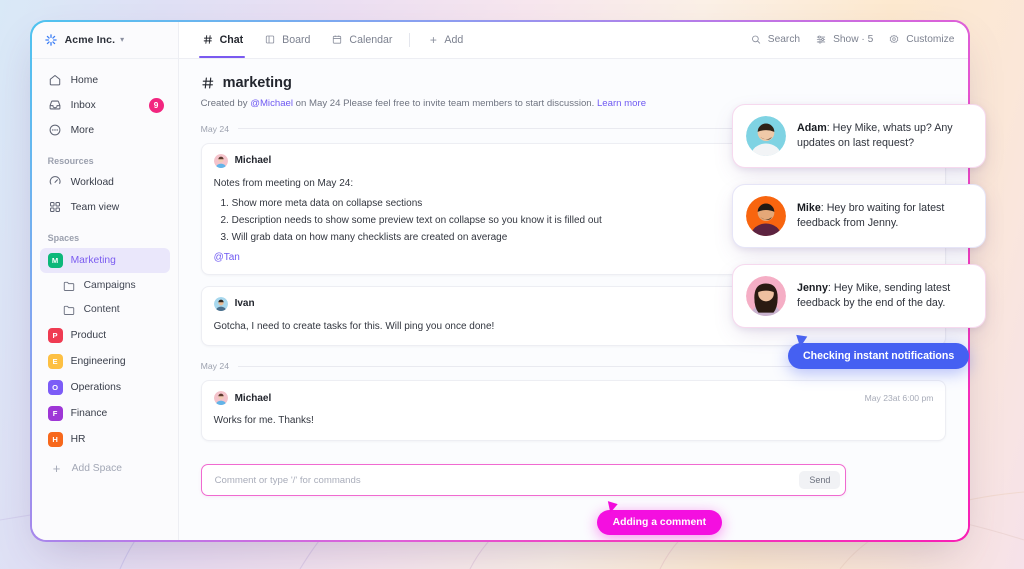 This screenshot has width=1024, height=569. What do you see at coordinates (55, 361) in the screenshot?
I see `space-chip: E` at bounding box center [55, 361].